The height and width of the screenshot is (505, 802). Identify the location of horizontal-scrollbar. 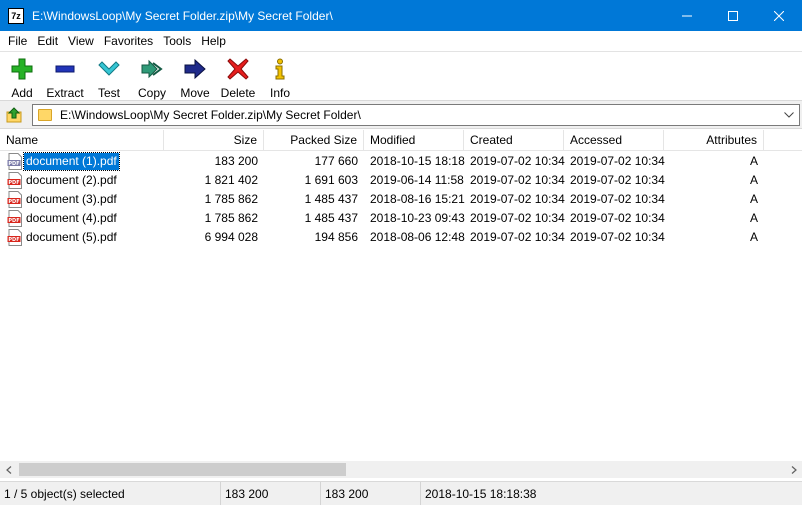
(401, 469).